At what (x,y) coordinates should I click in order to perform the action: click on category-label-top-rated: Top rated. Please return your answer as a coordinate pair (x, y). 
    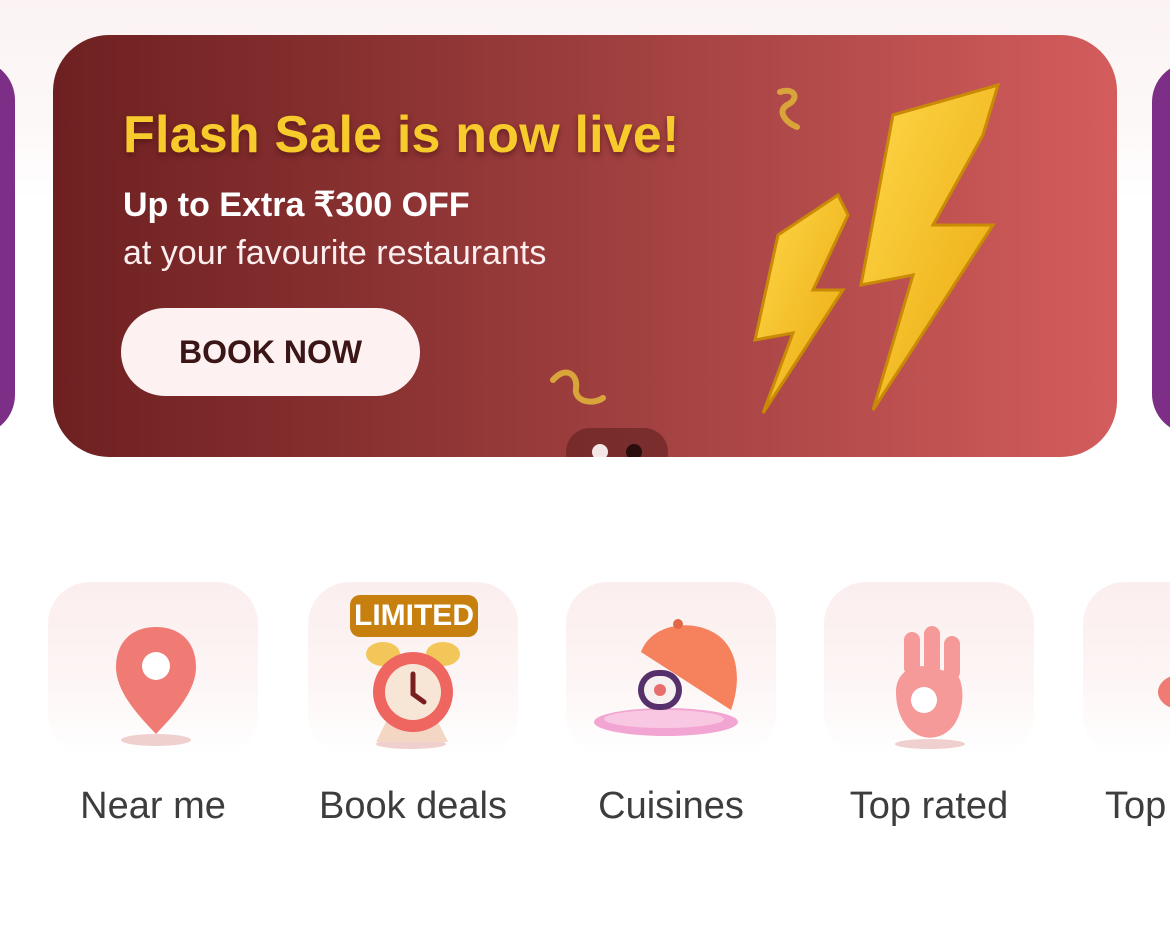
    Looking at the image, I should click on (929, 806).